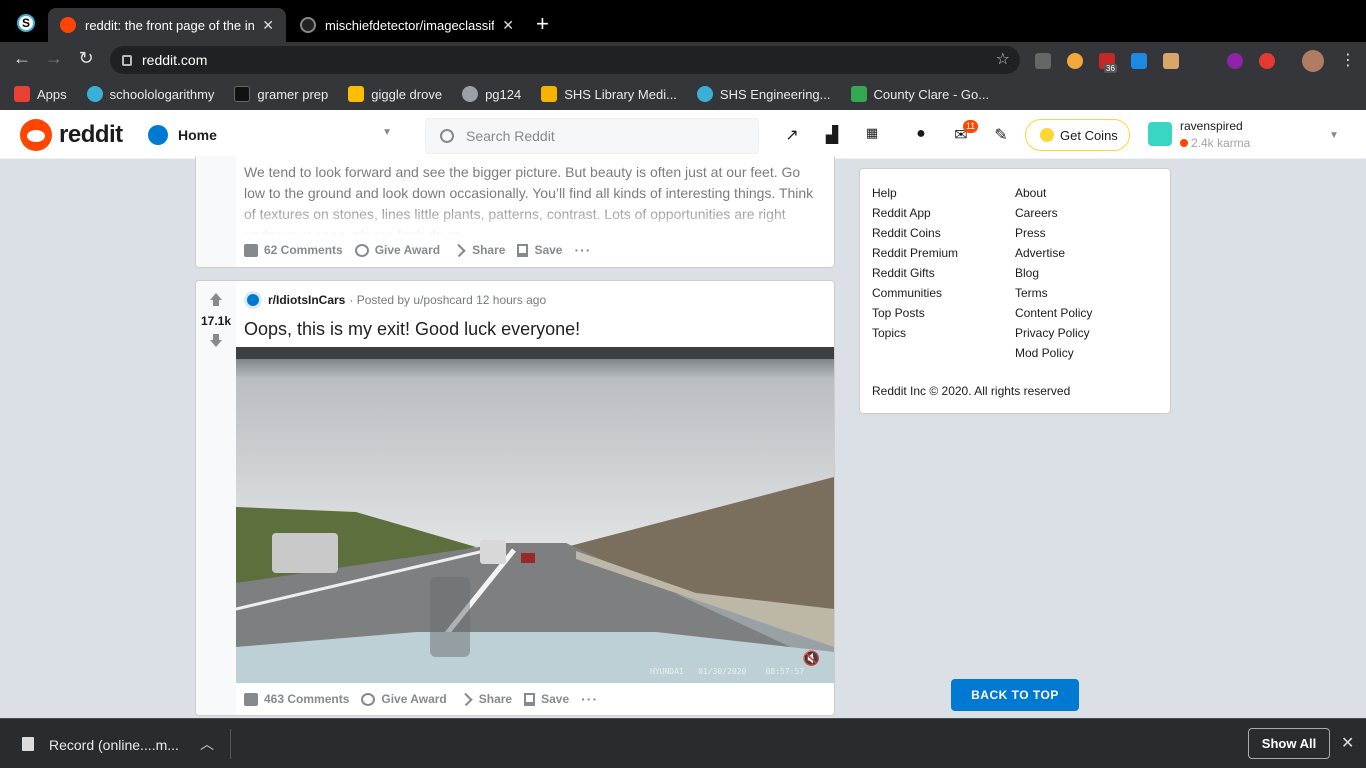 Image resolution: width=1366 pixels, height=768 pixels. What do you see at coordinates (683, 743) in the screenshot?
I see `download-bar: Record (online....m... ︿ Show All ✕` at bounding box center [683, 743].